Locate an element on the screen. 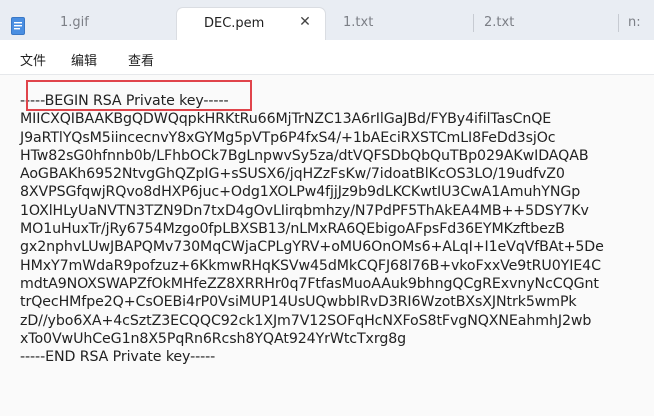  tab-n: n: is located at coordinates (636, 23).